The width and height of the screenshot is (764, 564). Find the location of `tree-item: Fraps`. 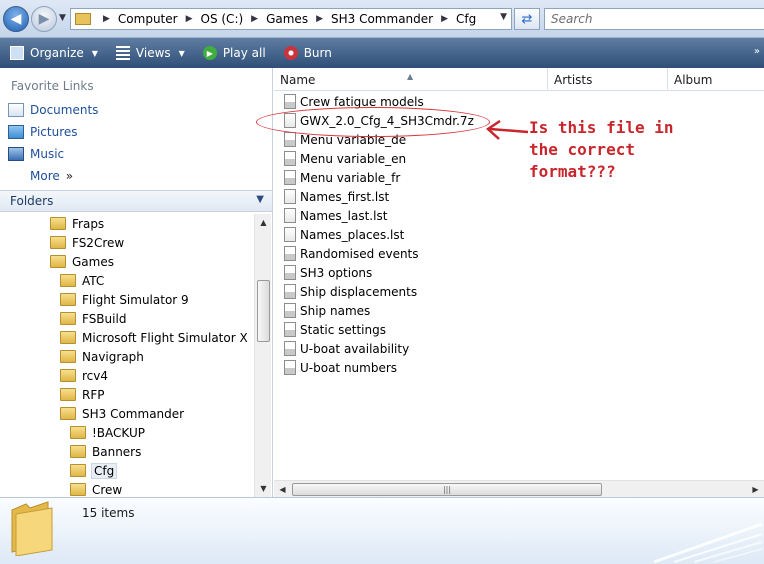

tree-item: Fraps is located at coordinates (77, 223).